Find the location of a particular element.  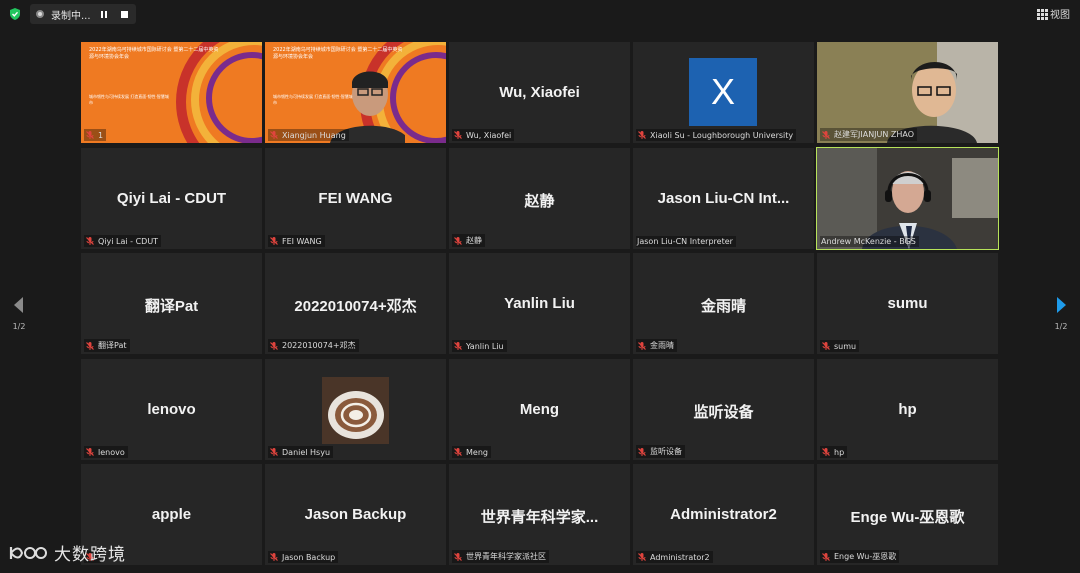

participant-name: FEI WANG is located at coordinates (355, 198).